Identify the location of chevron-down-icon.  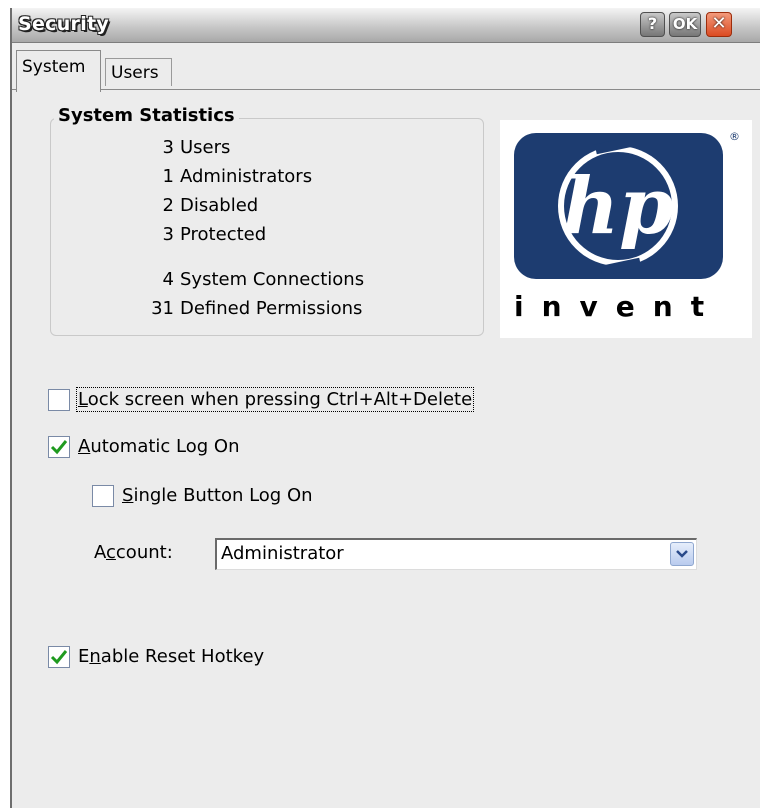
(682, 554).